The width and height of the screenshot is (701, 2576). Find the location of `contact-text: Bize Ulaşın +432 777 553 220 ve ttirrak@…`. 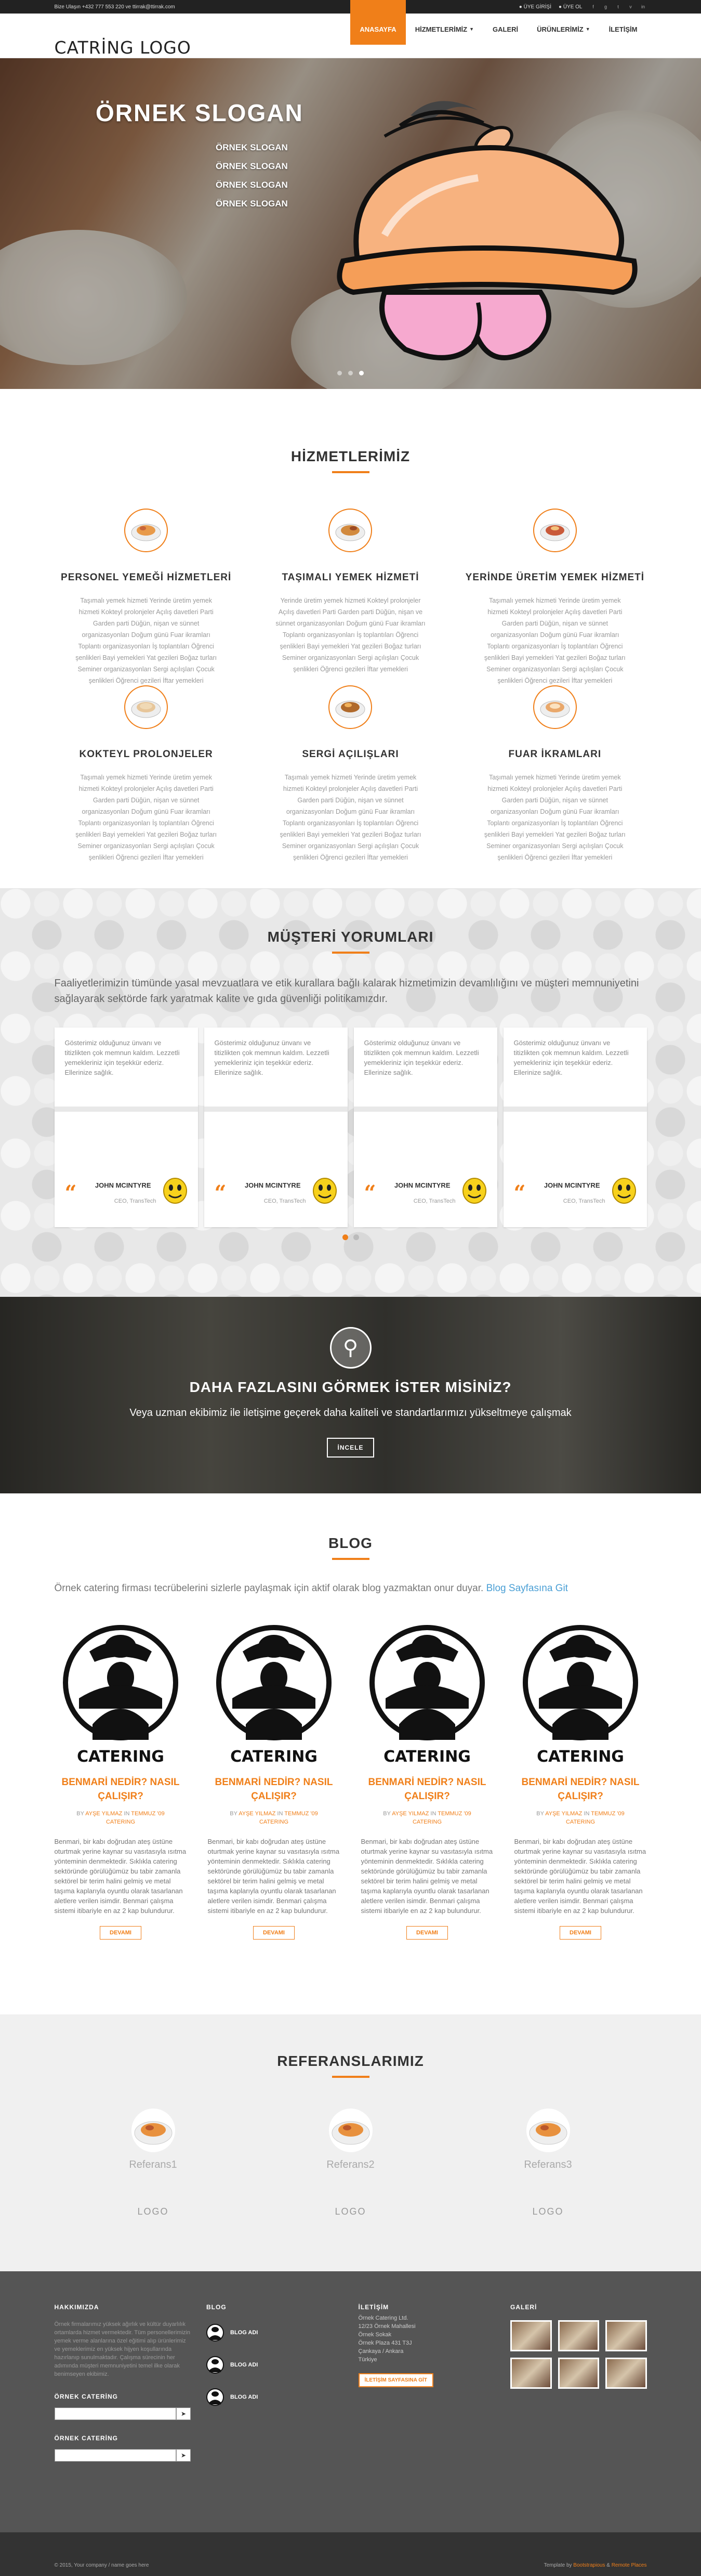

contact-text: Bize Ulaşın +432 777 553 220 ve ttirrak@… is located at coordinates (114, 7).